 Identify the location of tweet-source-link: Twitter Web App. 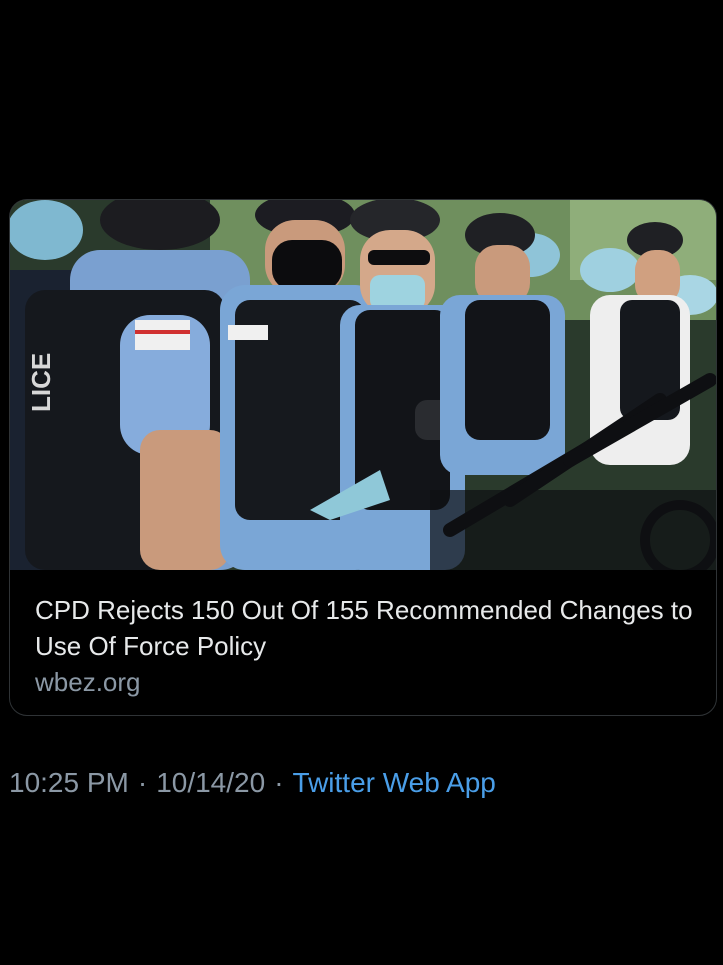
(394, 782).